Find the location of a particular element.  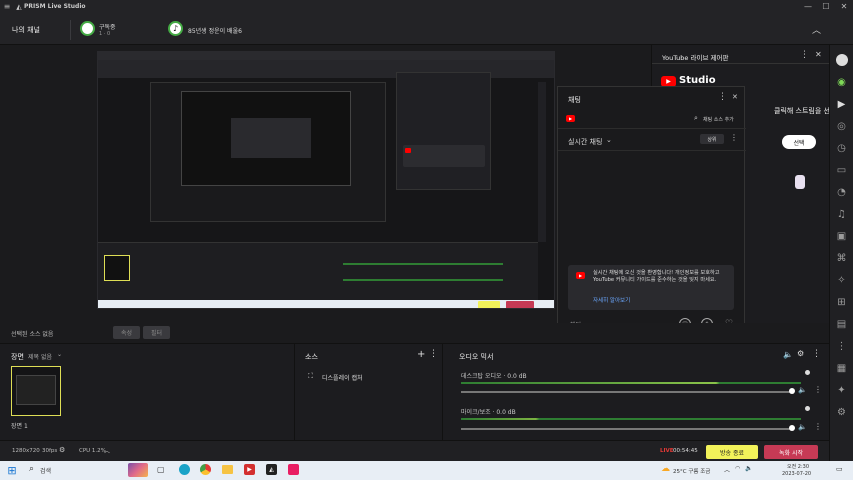

subscriber-label: 구독중 is located at coordinates (107, 27).